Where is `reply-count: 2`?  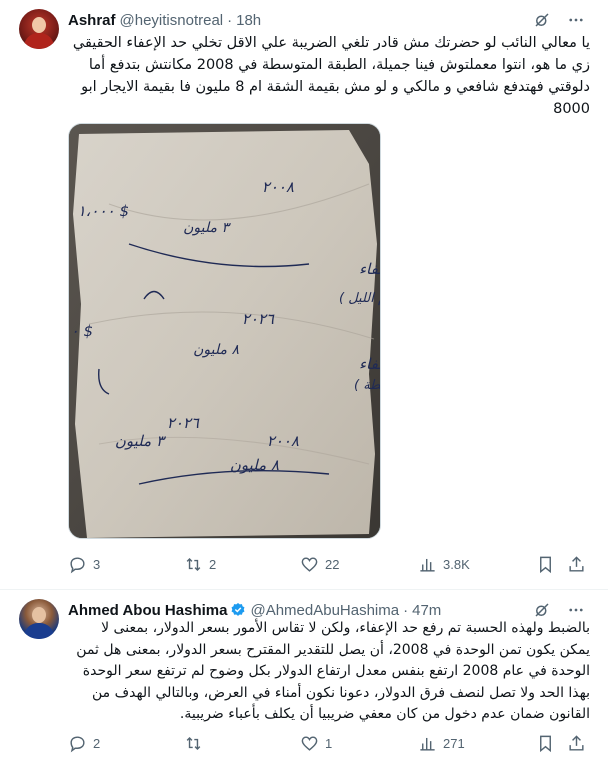 reply-count: 2 is located at coordinates (97, 743).